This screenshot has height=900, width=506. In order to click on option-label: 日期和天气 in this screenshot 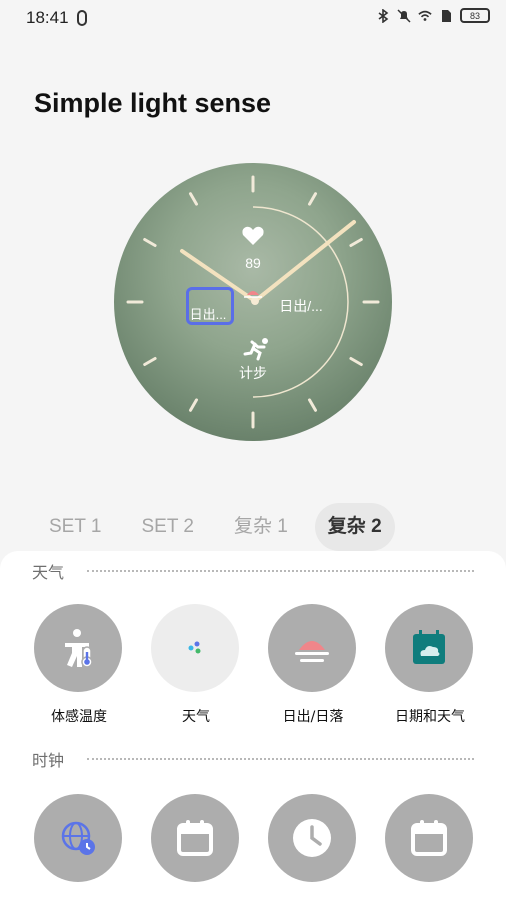, I will do `click(430, 717)`.